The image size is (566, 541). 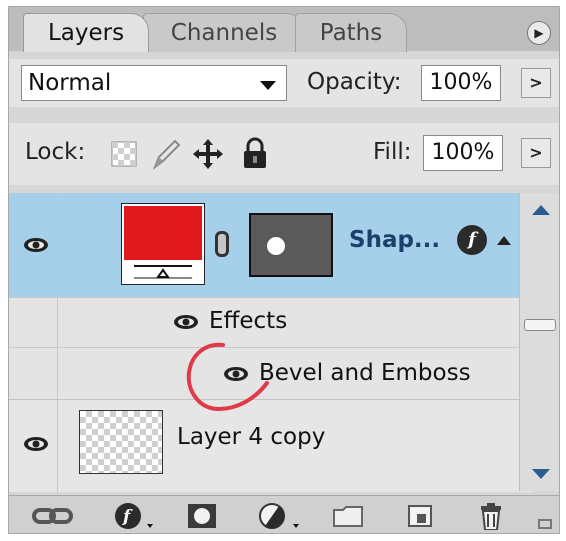 What do you see at coordinates (125, 155) in the screenshot?
I see `lock-transparent-pixels-icon` at bounding box center [125, 155].